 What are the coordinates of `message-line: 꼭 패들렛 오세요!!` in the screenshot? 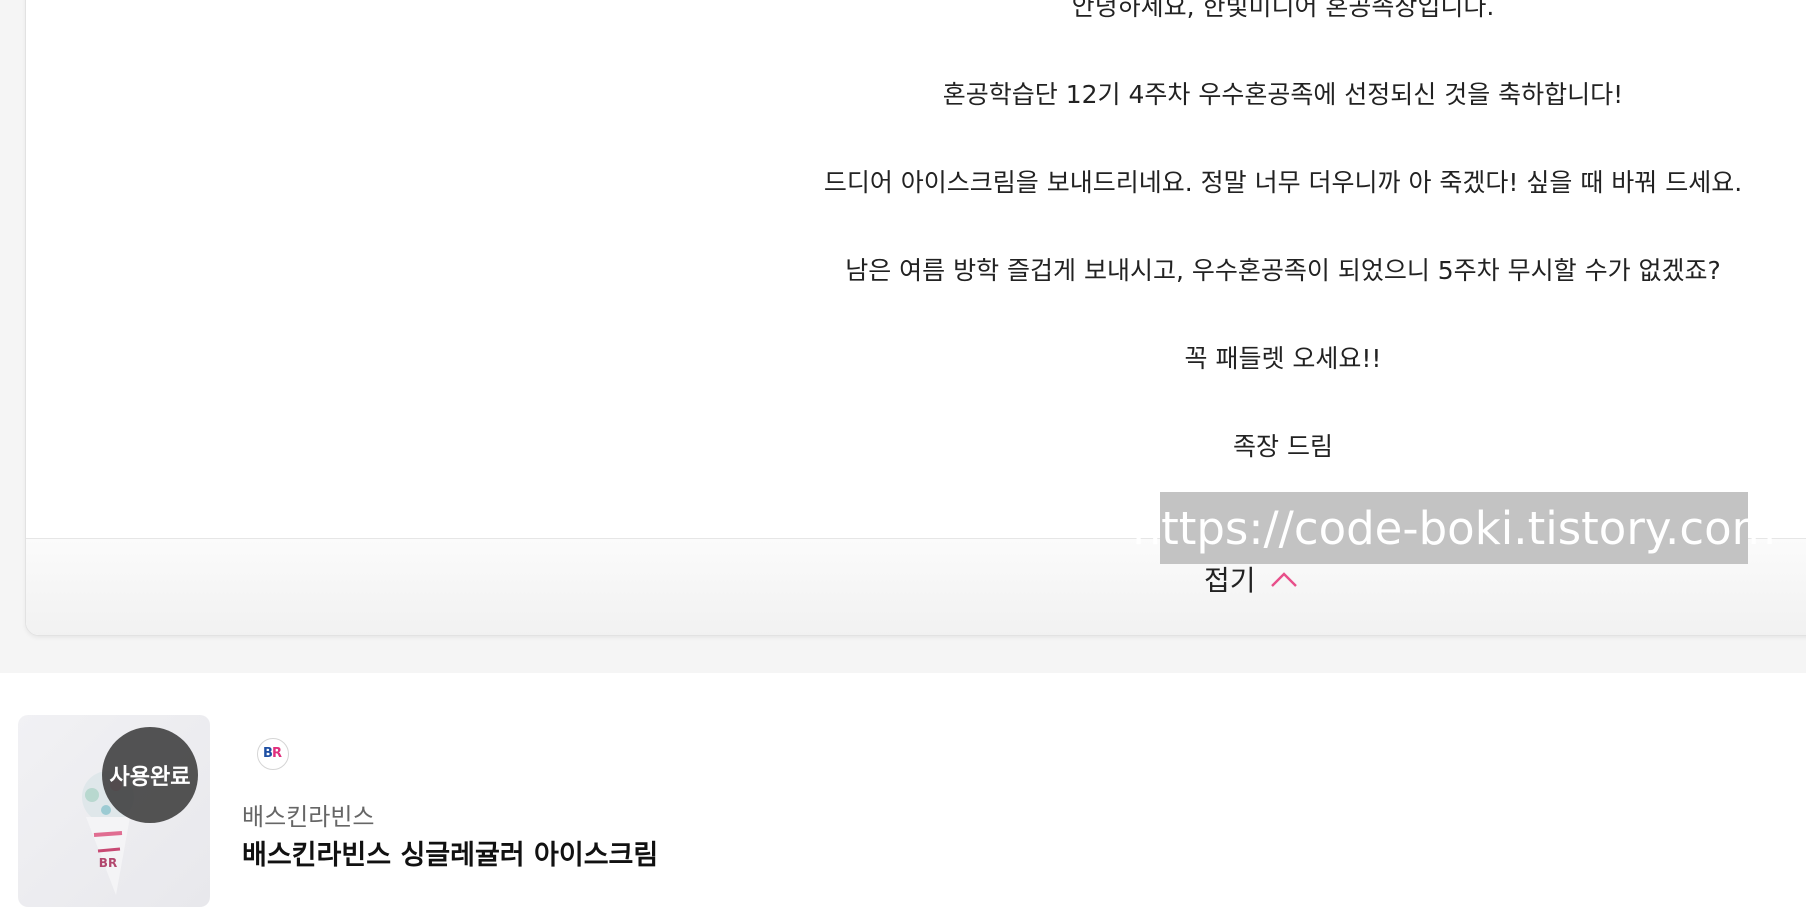 It's located at (1283, 358).